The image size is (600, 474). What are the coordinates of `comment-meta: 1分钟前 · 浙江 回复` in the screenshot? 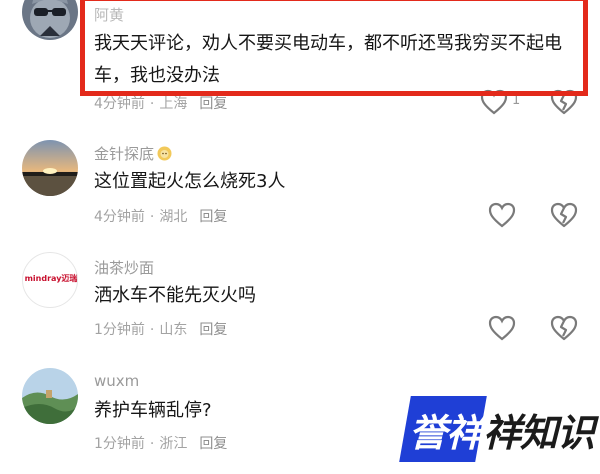 It's located at (160, 443).